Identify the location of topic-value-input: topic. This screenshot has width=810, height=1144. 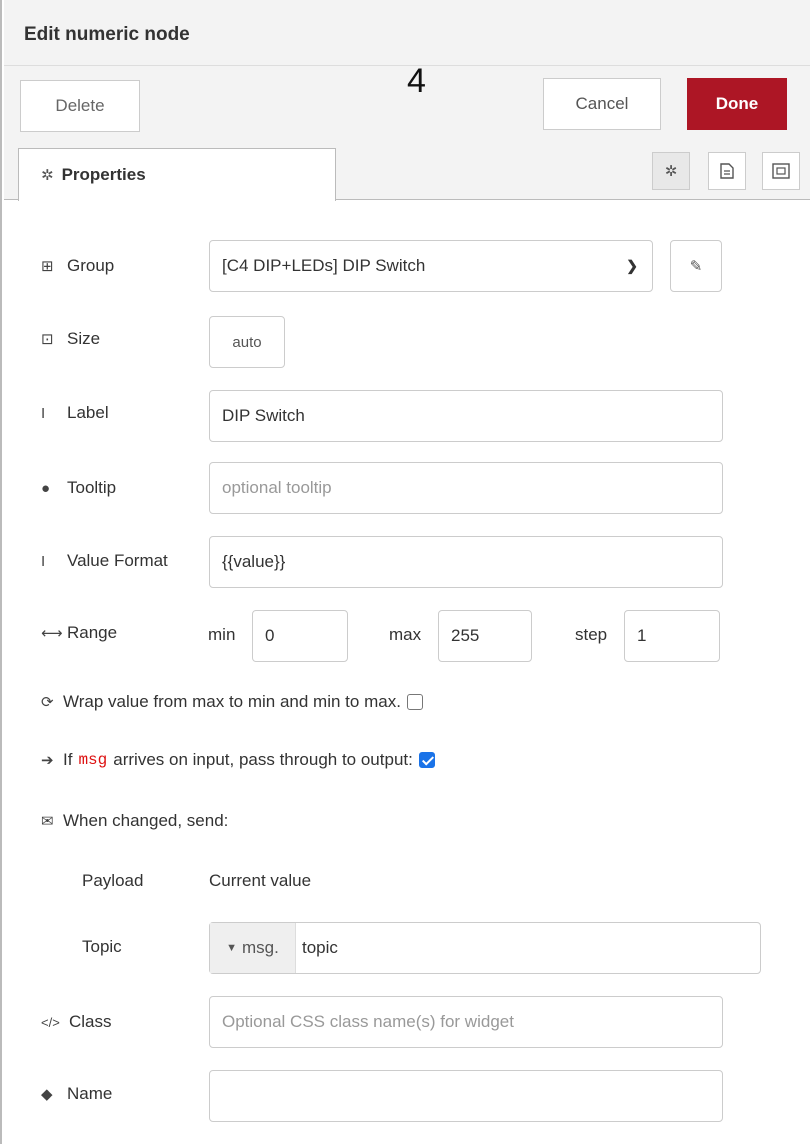
(317, 948).